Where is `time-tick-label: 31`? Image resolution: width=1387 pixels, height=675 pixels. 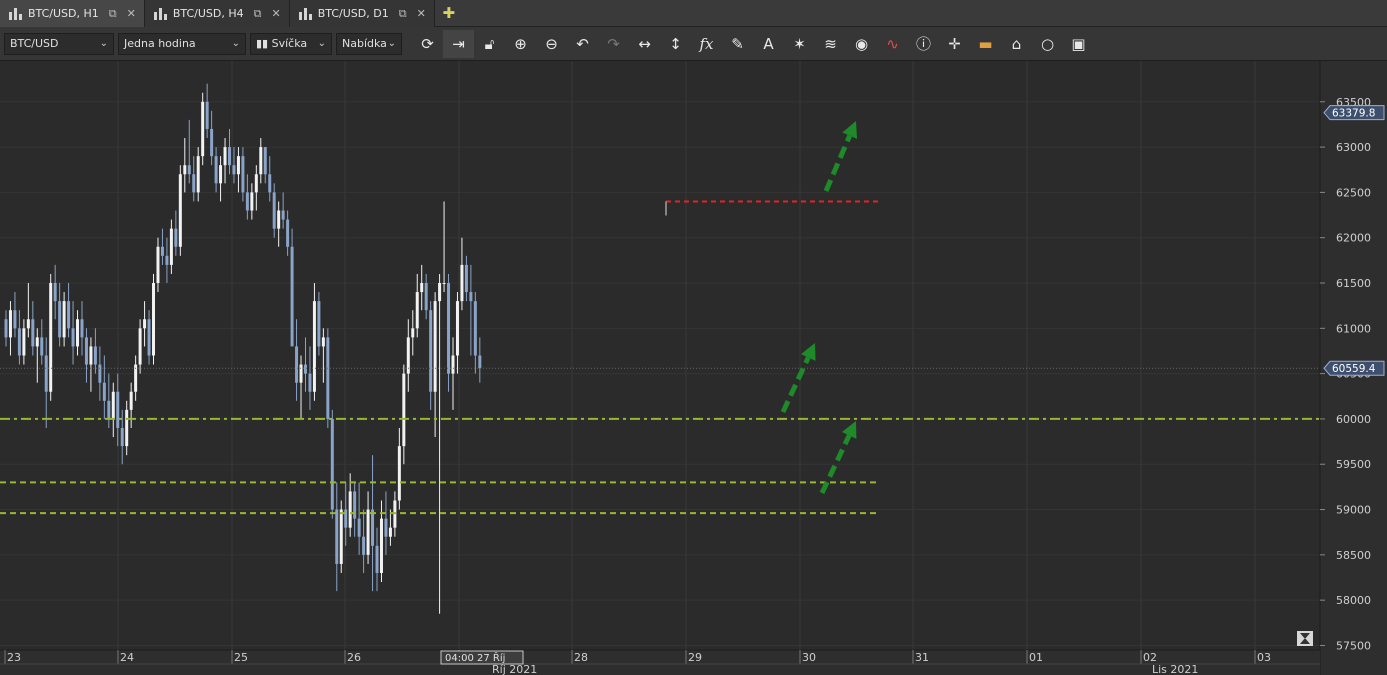
time-tick-label: 31 is located at coordinates (922, 657).